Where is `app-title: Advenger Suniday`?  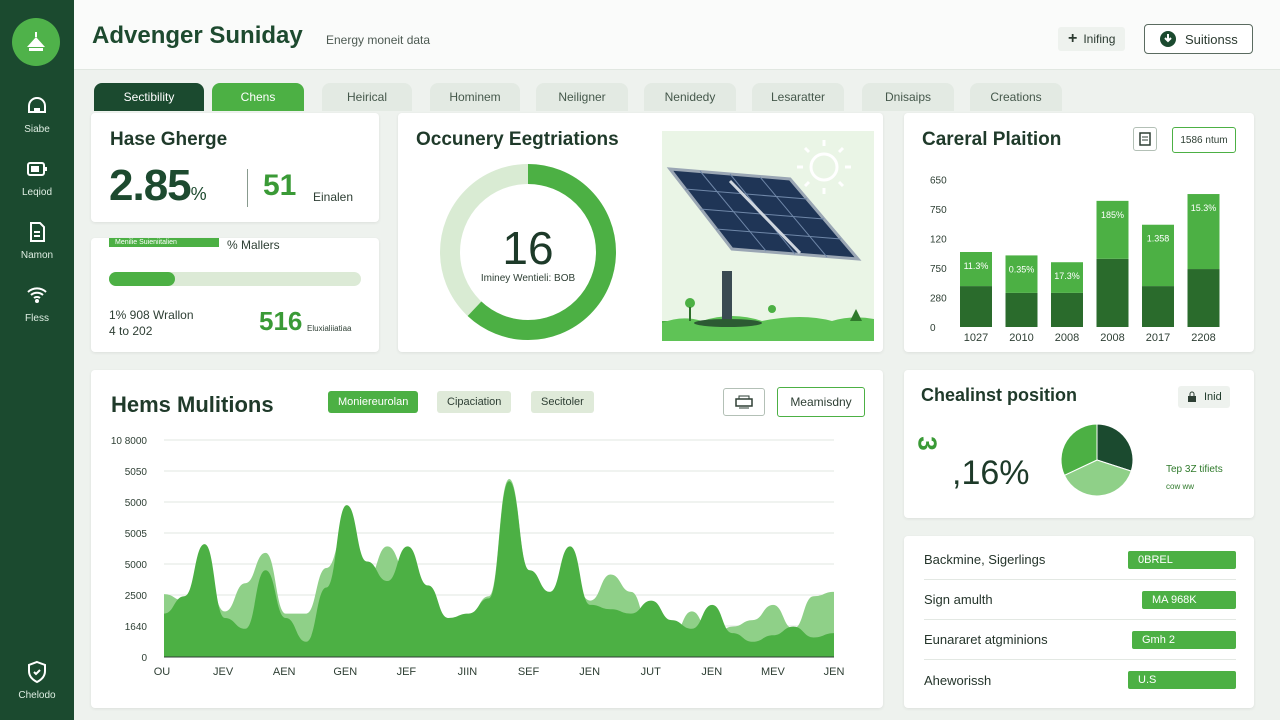
app-title: Advenger Suniday is located at coordinates (197, 35).